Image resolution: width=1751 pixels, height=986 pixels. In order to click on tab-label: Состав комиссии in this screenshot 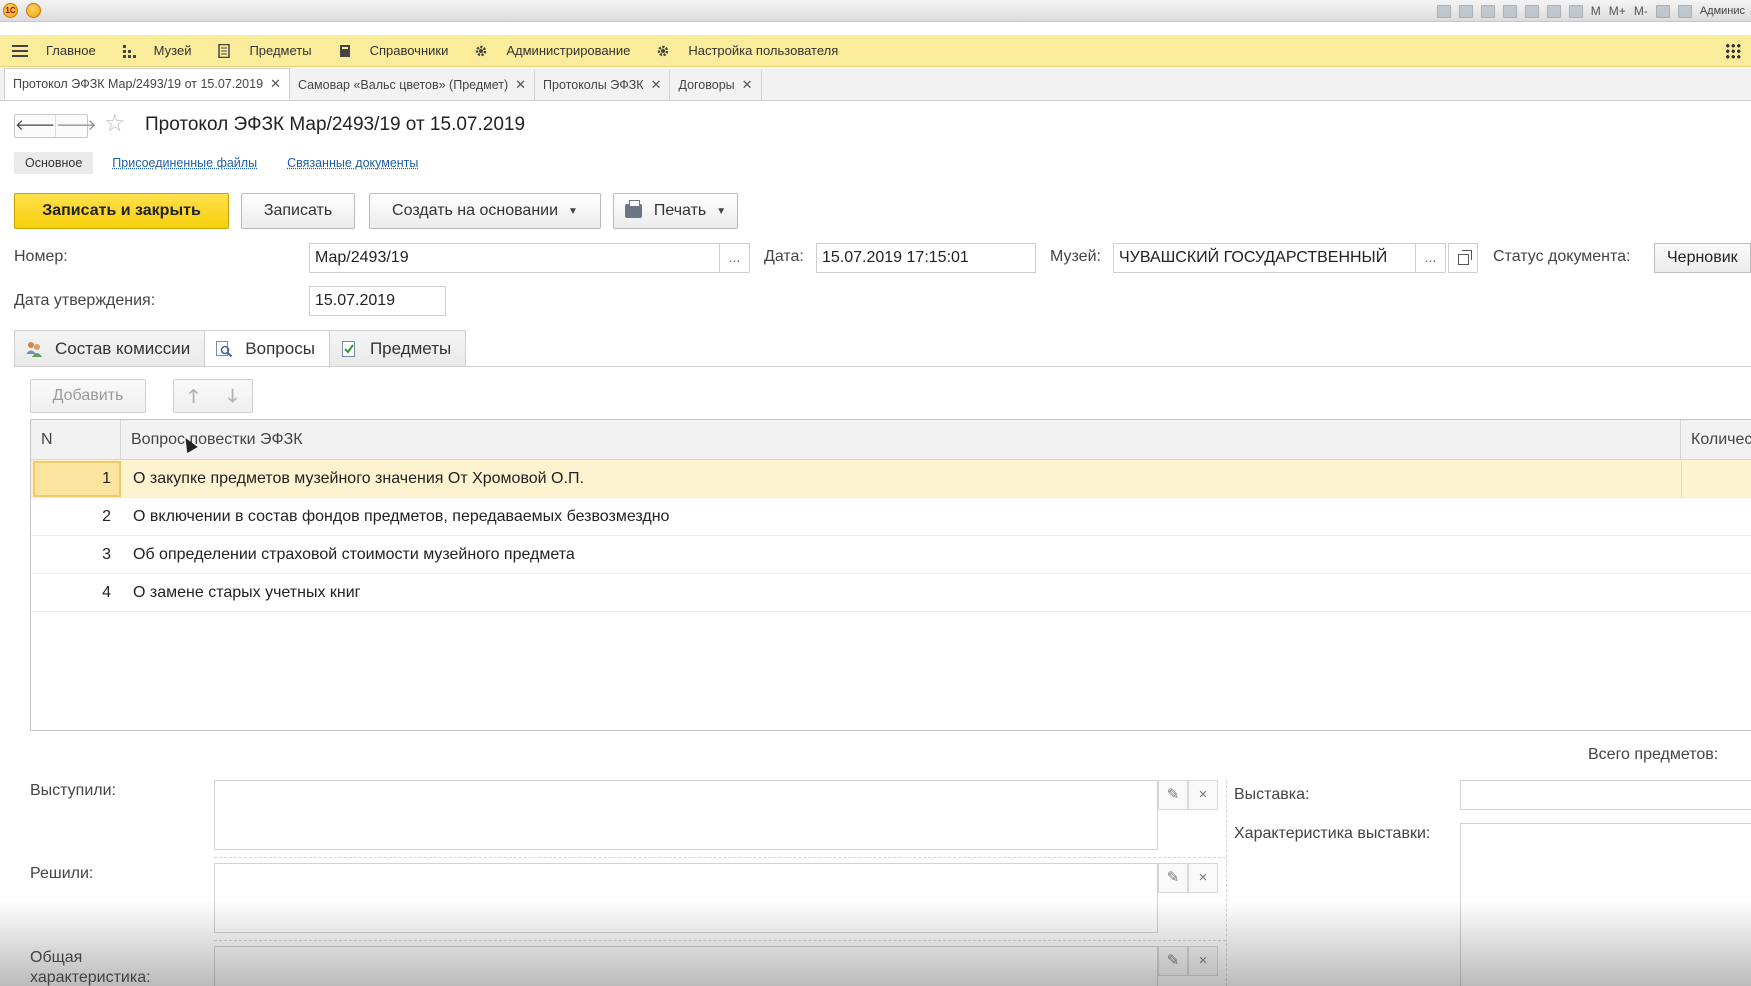, I will do `click(122, 349)`.